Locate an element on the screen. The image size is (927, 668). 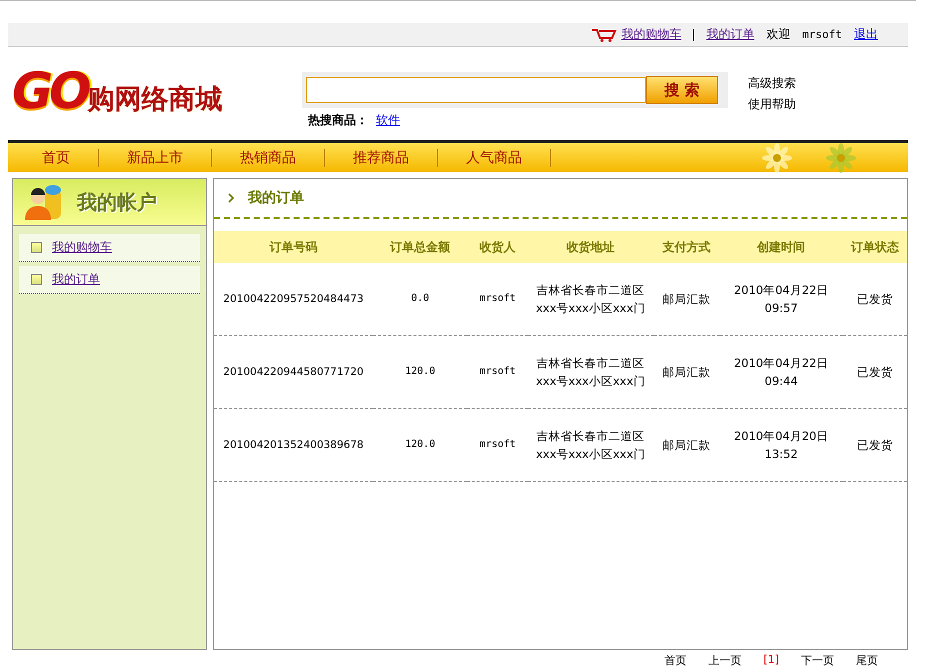
hot-link: 软件 is located at coordinates (388, 120).